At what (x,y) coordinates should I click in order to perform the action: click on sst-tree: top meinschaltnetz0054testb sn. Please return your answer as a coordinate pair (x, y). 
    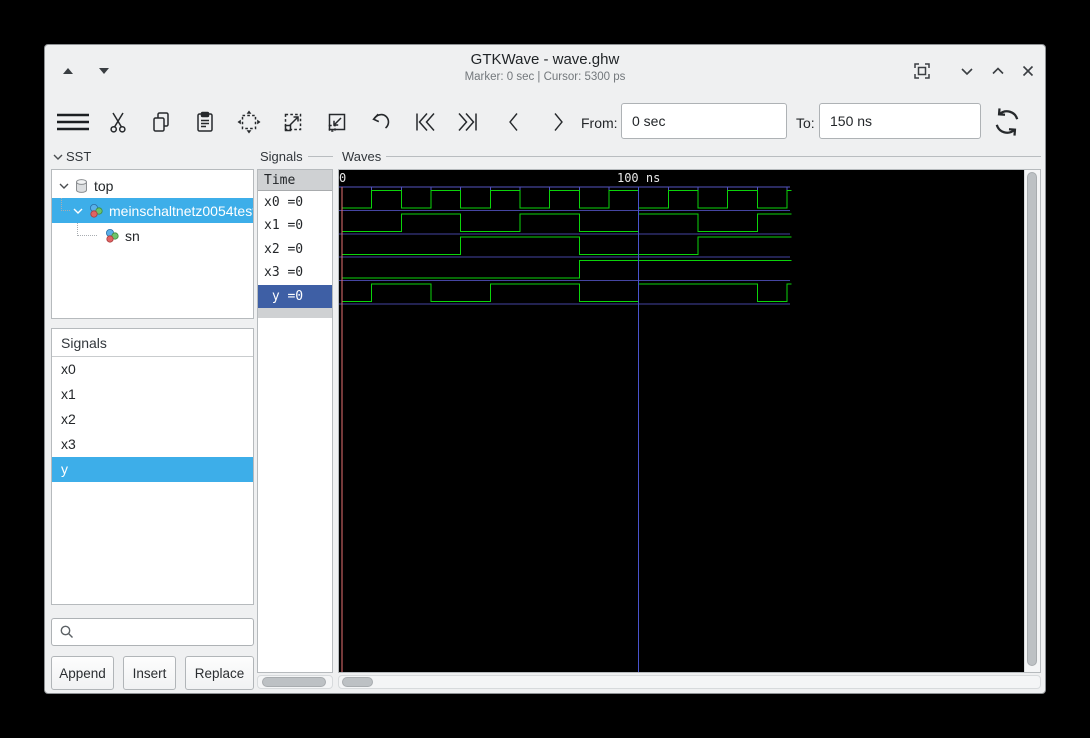
    Looking at the image, I should click on (152, 244).